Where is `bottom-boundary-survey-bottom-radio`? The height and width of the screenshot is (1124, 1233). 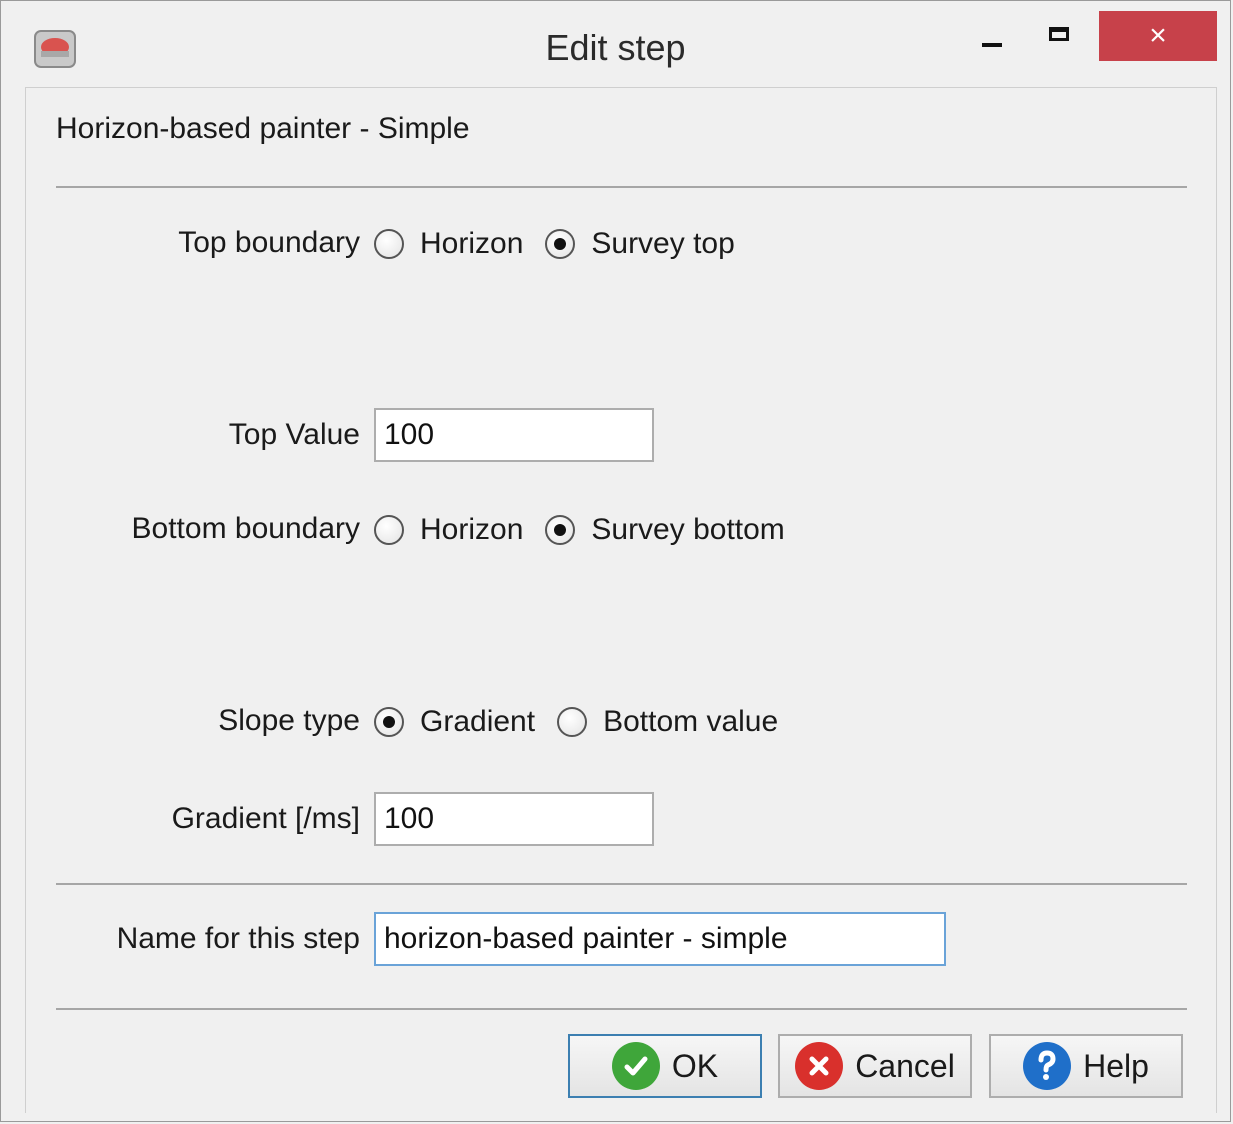 bottom-boundary-survey-bottom-radio is located at coordinates (560, 530).